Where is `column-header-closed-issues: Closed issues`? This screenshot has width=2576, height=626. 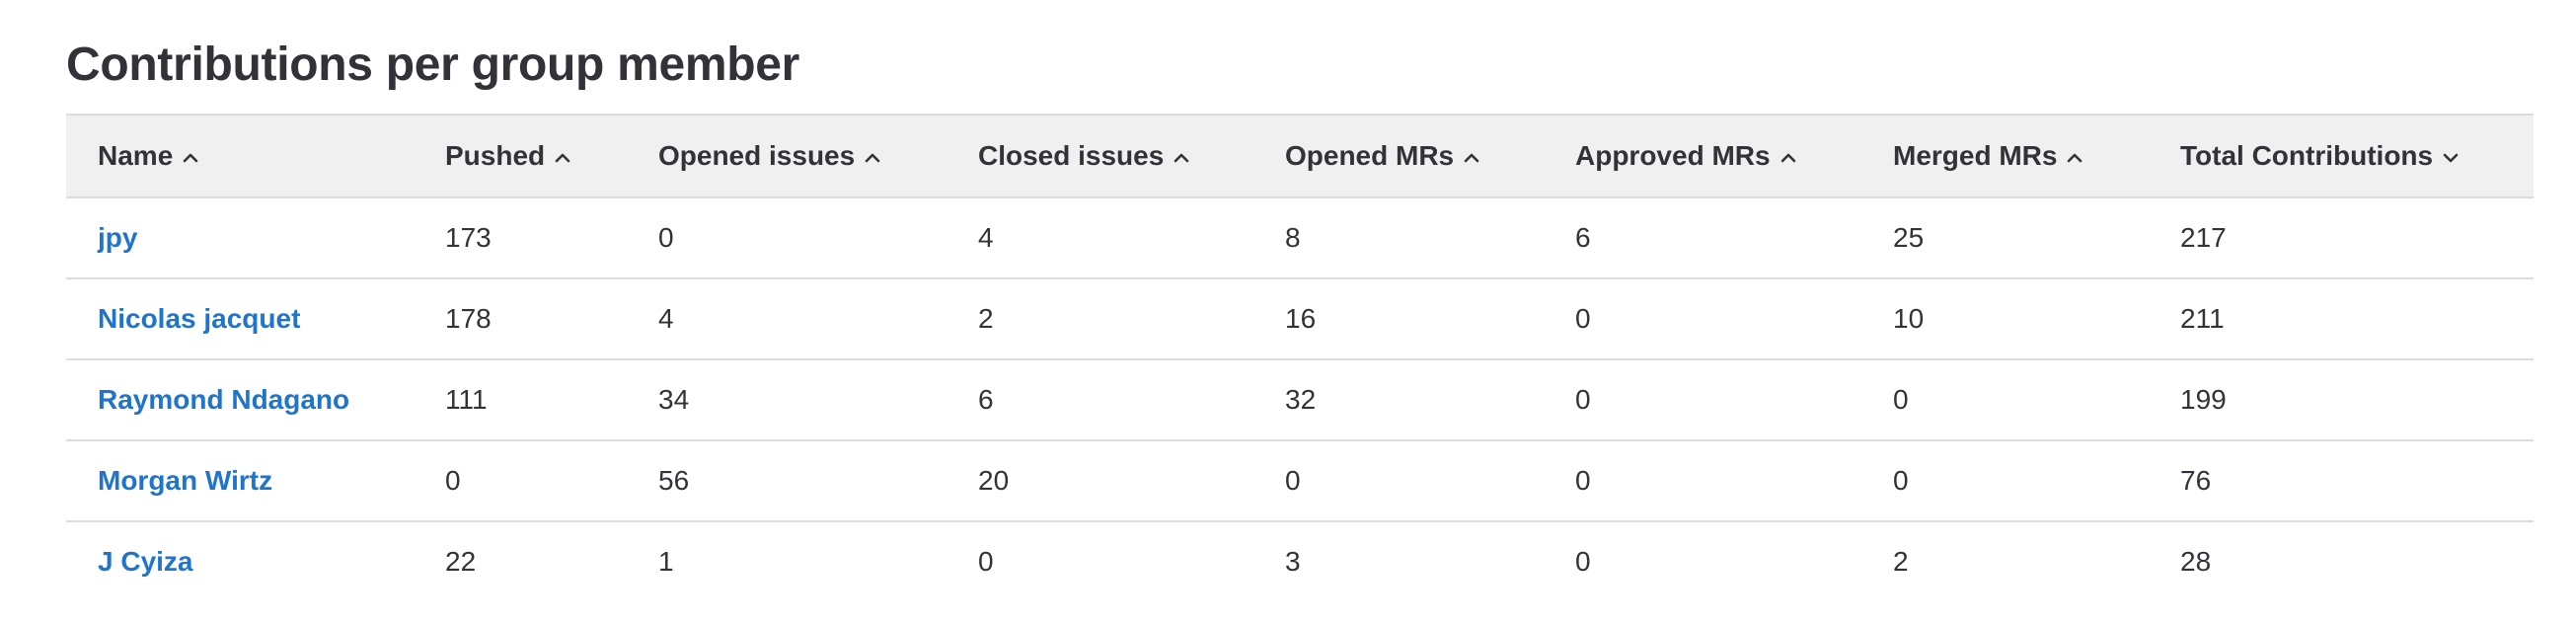
column-header-closed-issues: Closed issues is located at coordinates (1100, 156).